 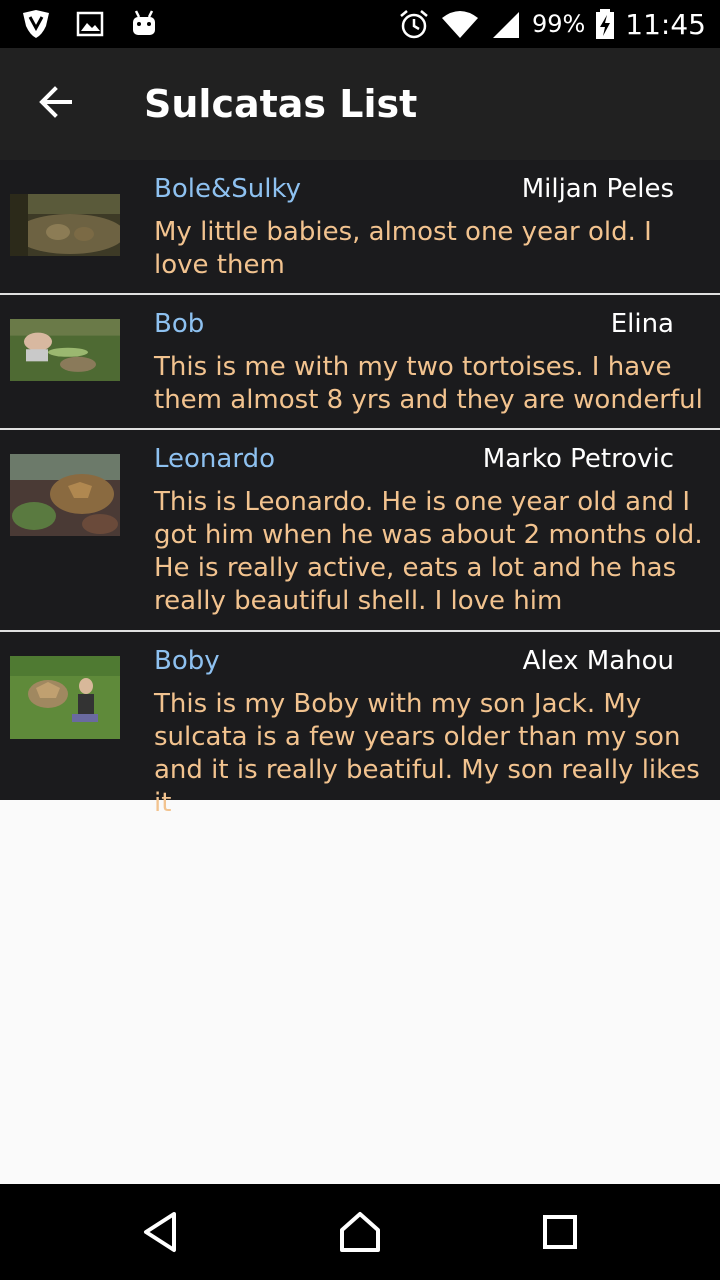 What do you see at coordinates (605, 24) in the screenshot?
I see `battery-charging-icon` at bounding box center [605, 24].